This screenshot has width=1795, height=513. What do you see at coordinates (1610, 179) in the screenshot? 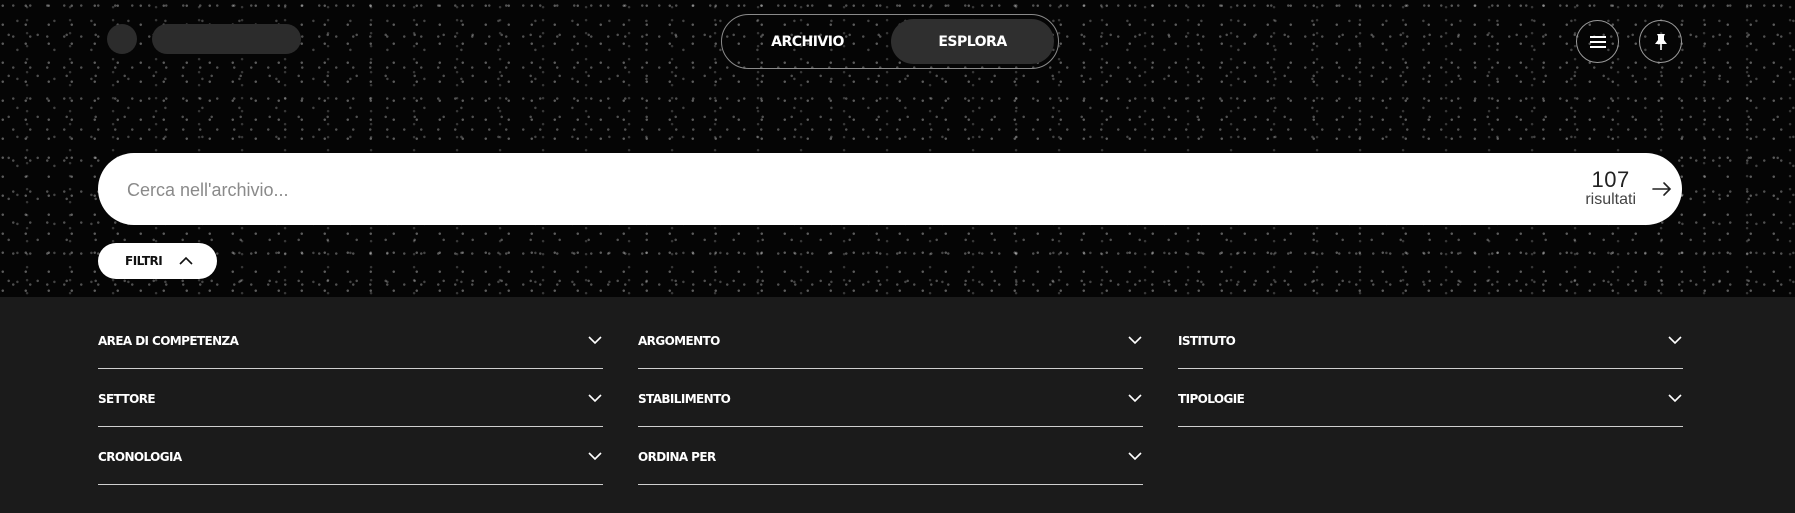
I see `result-count-number: 107` at bounding box center [1610, 179].